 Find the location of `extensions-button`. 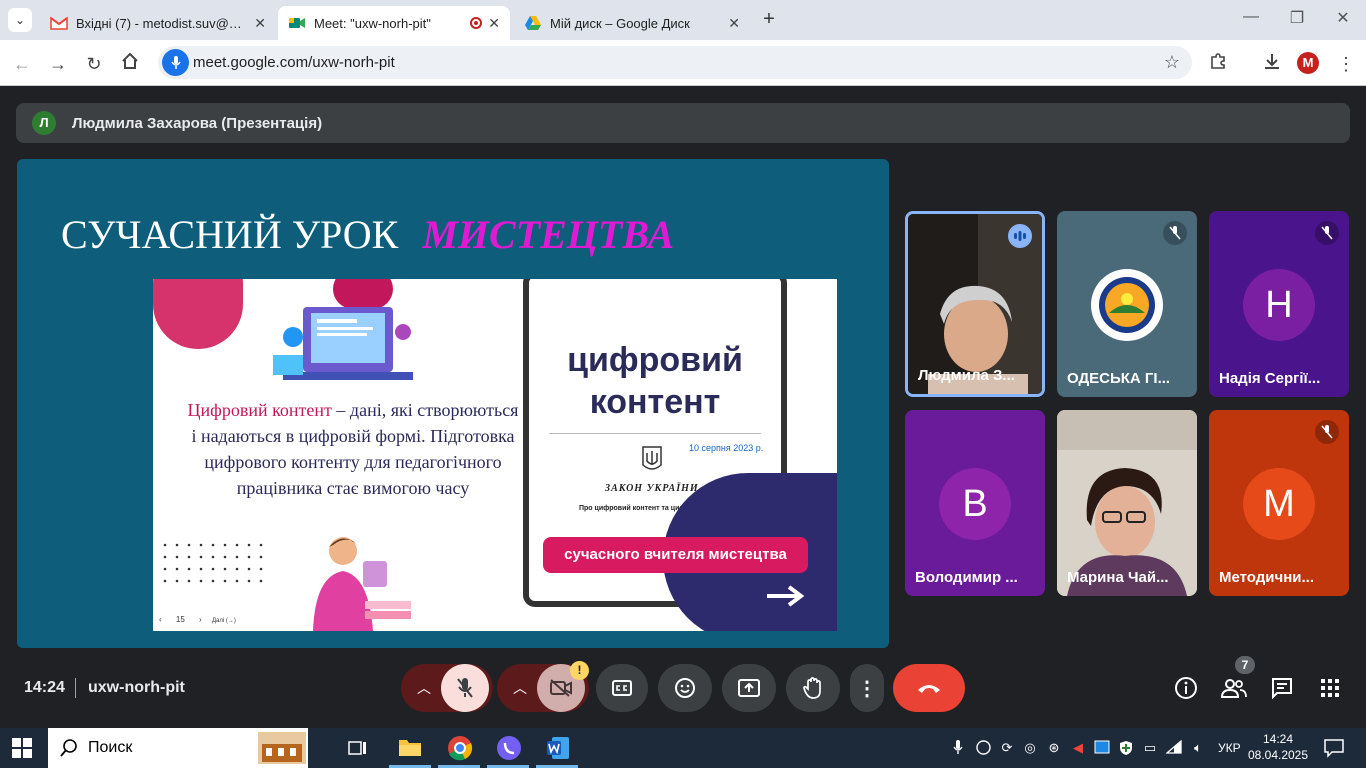

extensions-button is located at coordinates (1218, 64).